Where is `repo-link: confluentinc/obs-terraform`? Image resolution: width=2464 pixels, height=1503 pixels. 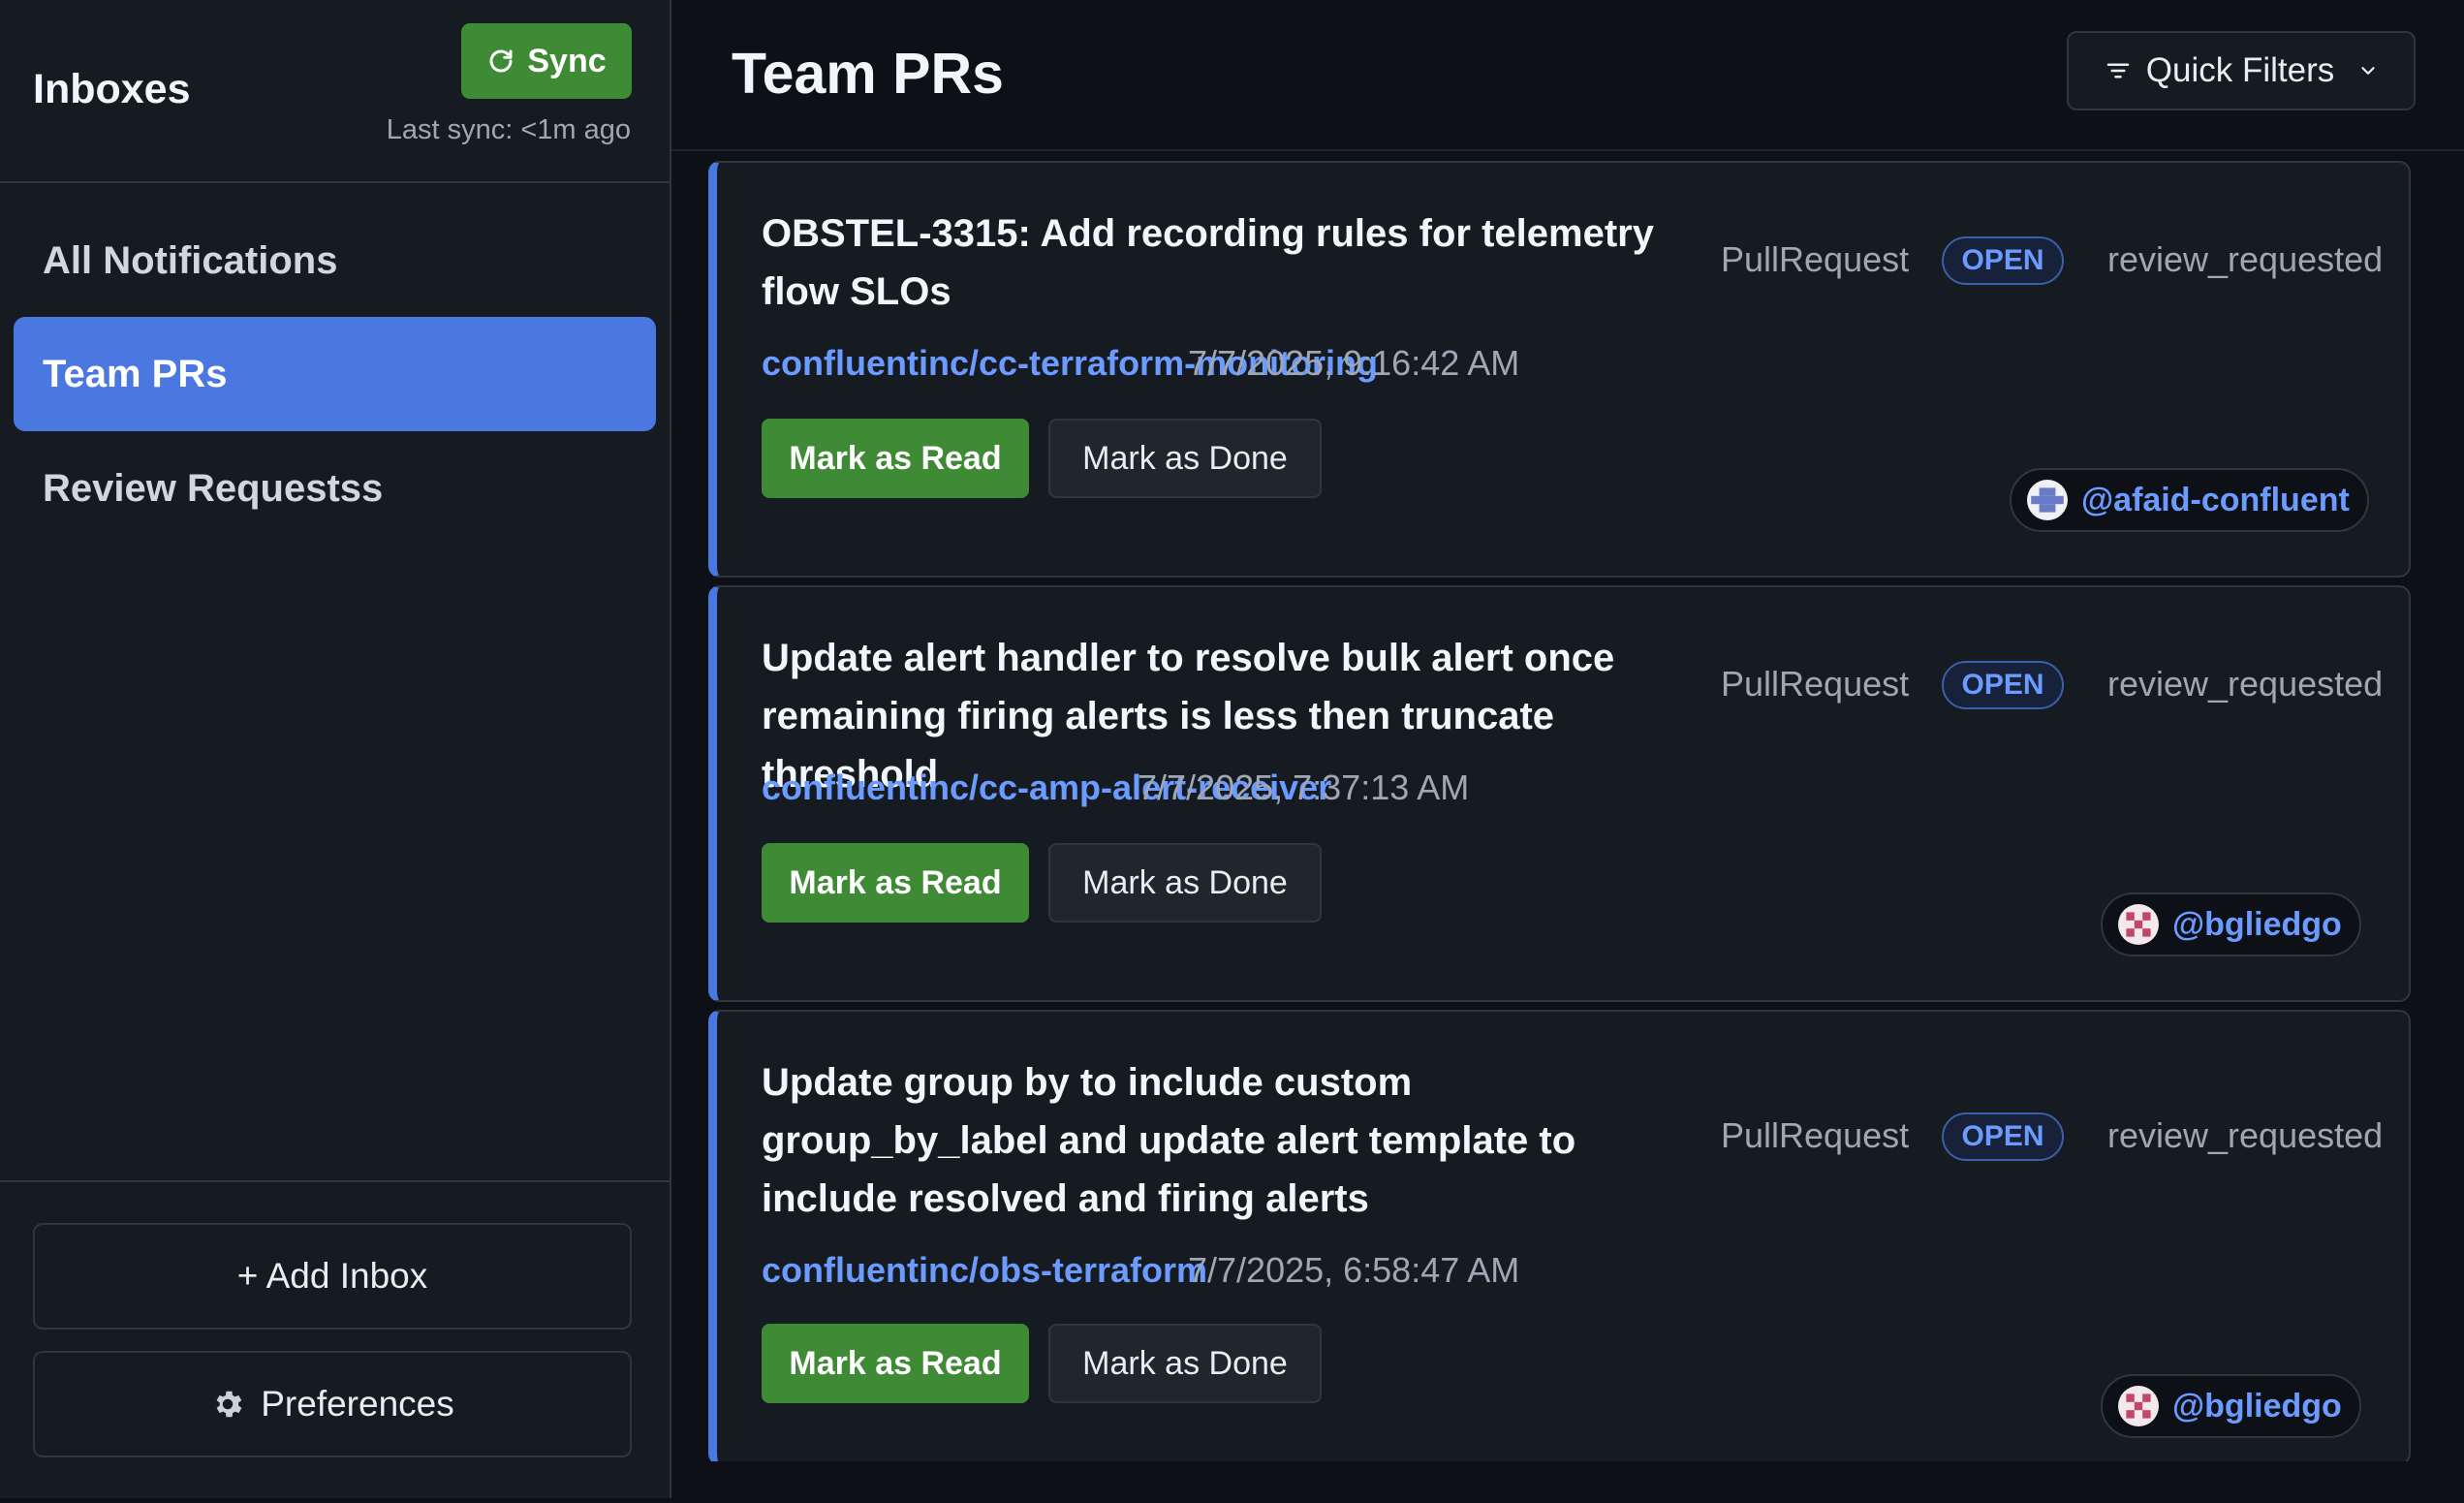
repo-link: confluentinc/obs-terraform is located at coordinates (984, 1270).